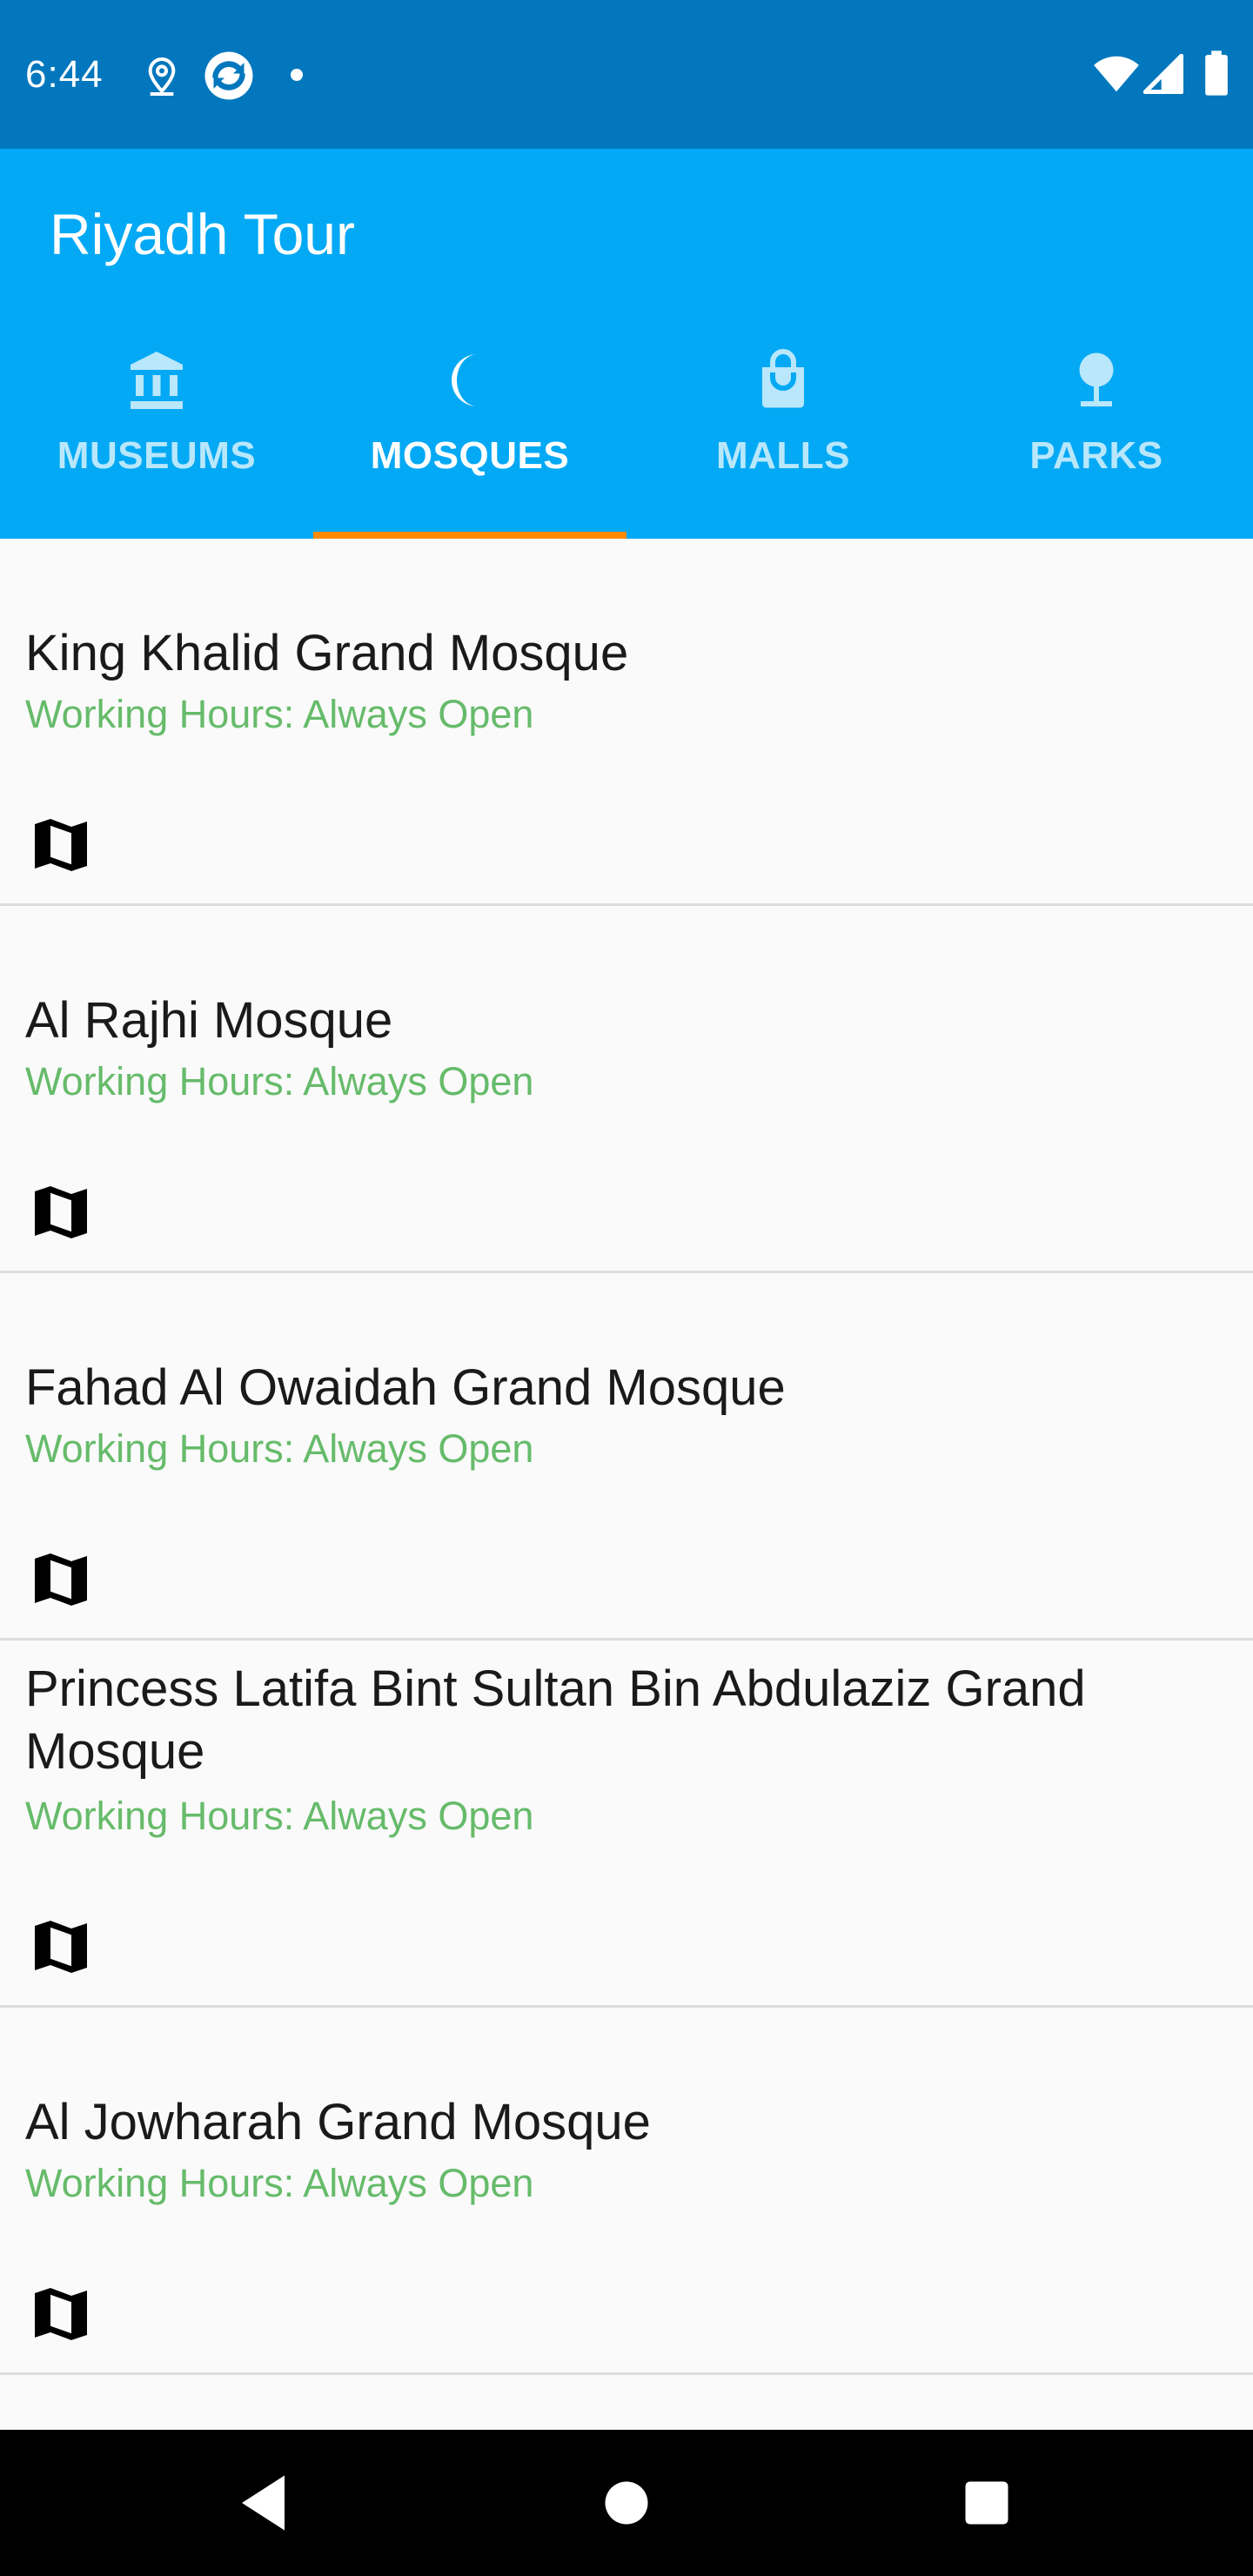 This screenshot has height=2576, width=1253. Describe the element at coordinates (157, 455) in the screenshot. I see `tab-museums-label: MUSEUMS` at that location.